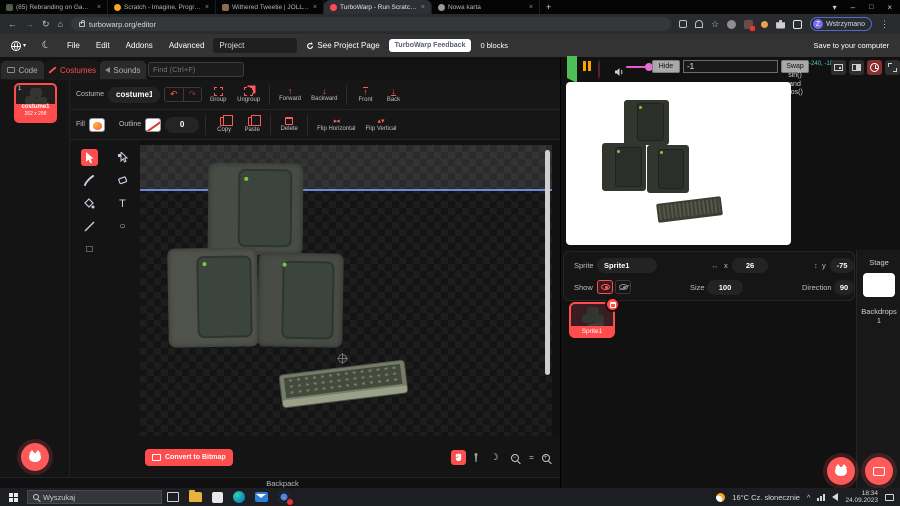 The height and width of the screenshot is (506, 900). What do you see at coordinates (627, 265) in the screenshot?
I see `sprite-name-input` at bounding box center [627, 265].